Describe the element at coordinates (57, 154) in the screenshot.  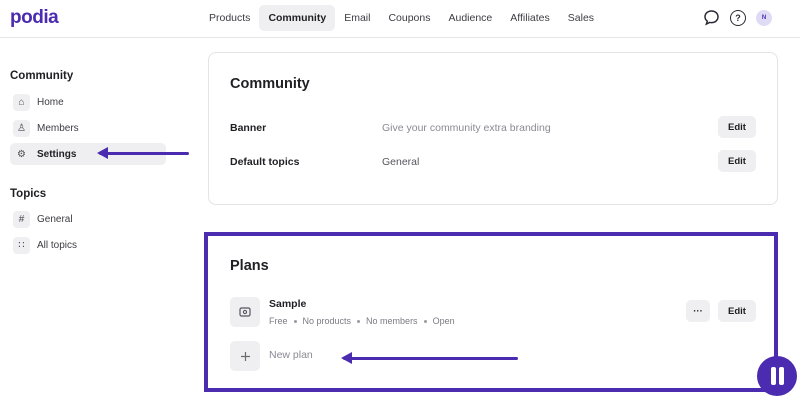
I see `sidebar-item-label: Settings` at that location.